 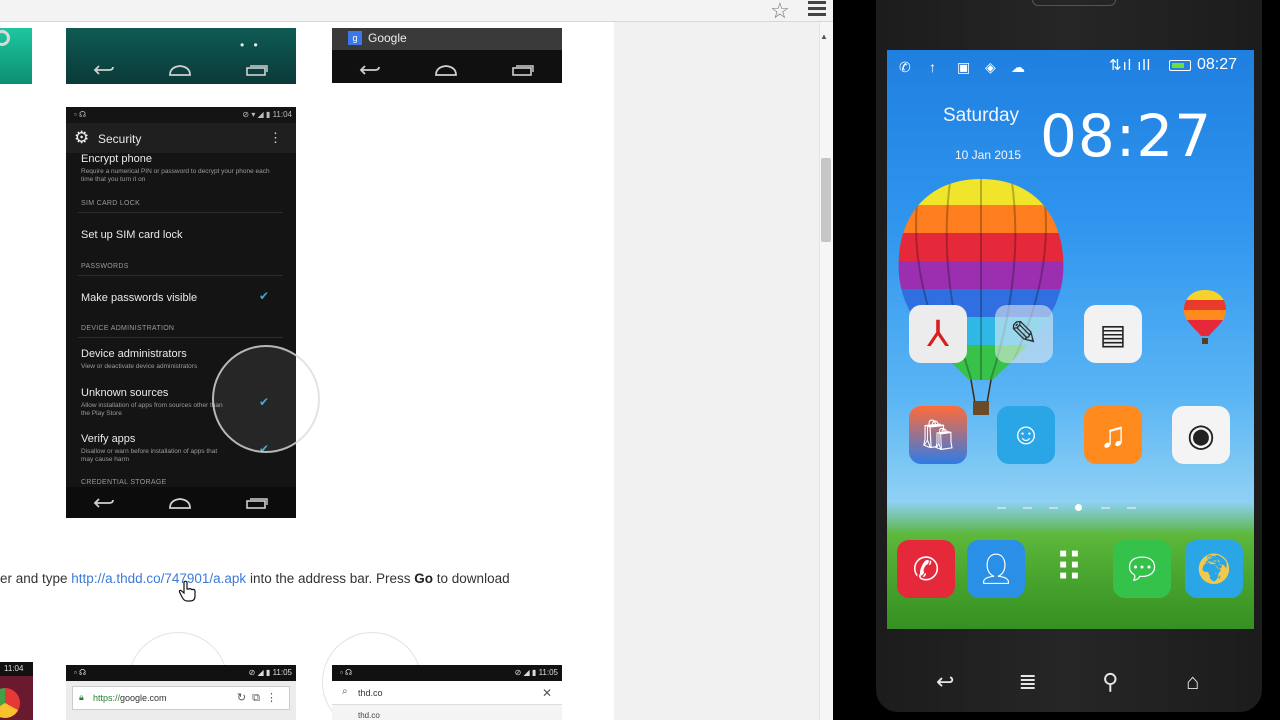 What do you see at coordinates (158, 578) in the screenshot?
I see `apk-download-link: http://a.thdd.co/747901/a.apk` at bounding box center [158, 578].